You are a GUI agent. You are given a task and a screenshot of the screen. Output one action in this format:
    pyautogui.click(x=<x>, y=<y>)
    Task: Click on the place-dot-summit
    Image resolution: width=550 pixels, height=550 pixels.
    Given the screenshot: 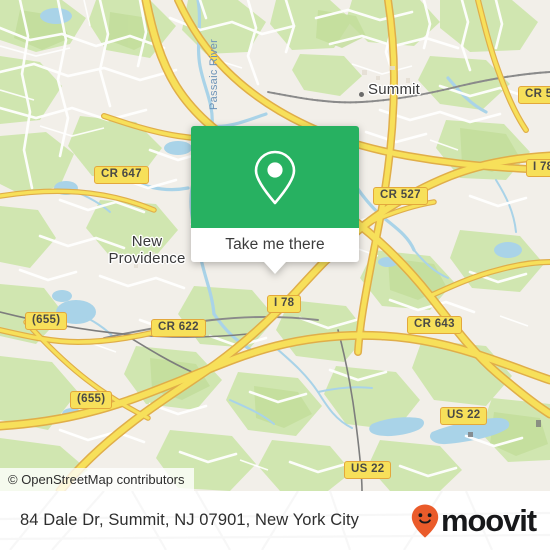 What is the action you would take?
    pyautogui.click(x=361, y=94)
    